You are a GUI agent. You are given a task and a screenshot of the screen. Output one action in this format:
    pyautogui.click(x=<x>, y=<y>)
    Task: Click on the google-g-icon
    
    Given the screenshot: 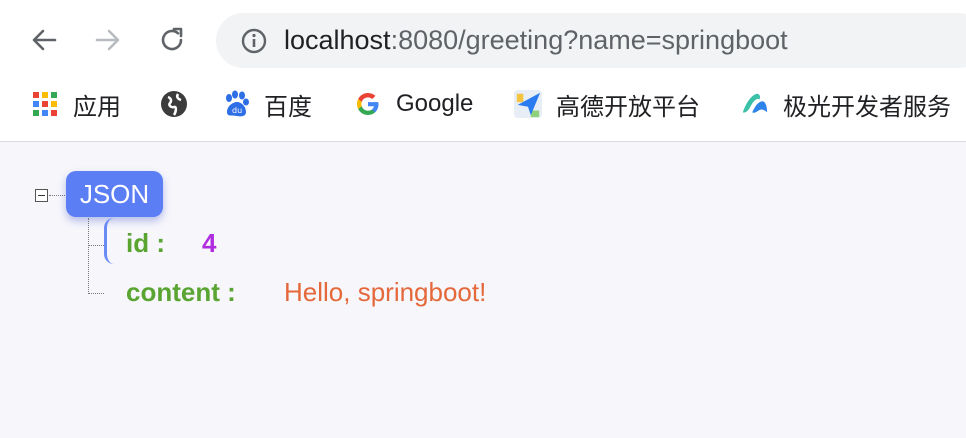 What is the action you would take?
    pyautogui.click(x=368, y=104)
    